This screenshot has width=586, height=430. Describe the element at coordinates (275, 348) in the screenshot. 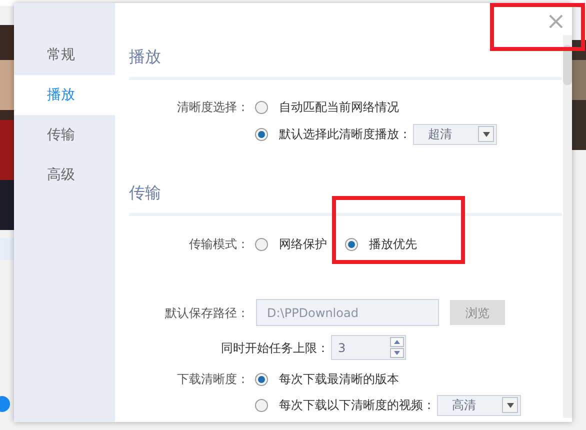

I see `field-label: 同时开始任务上限：` at that location.